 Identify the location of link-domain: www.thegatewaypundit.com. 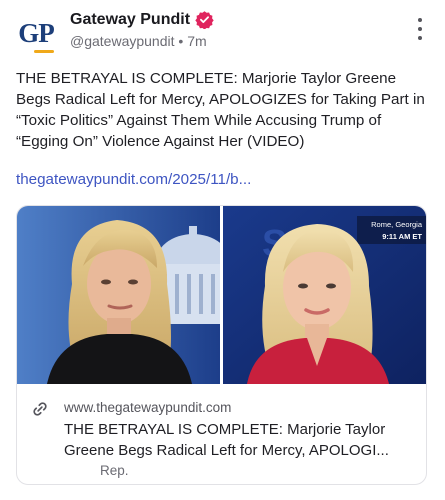
(148, 407).